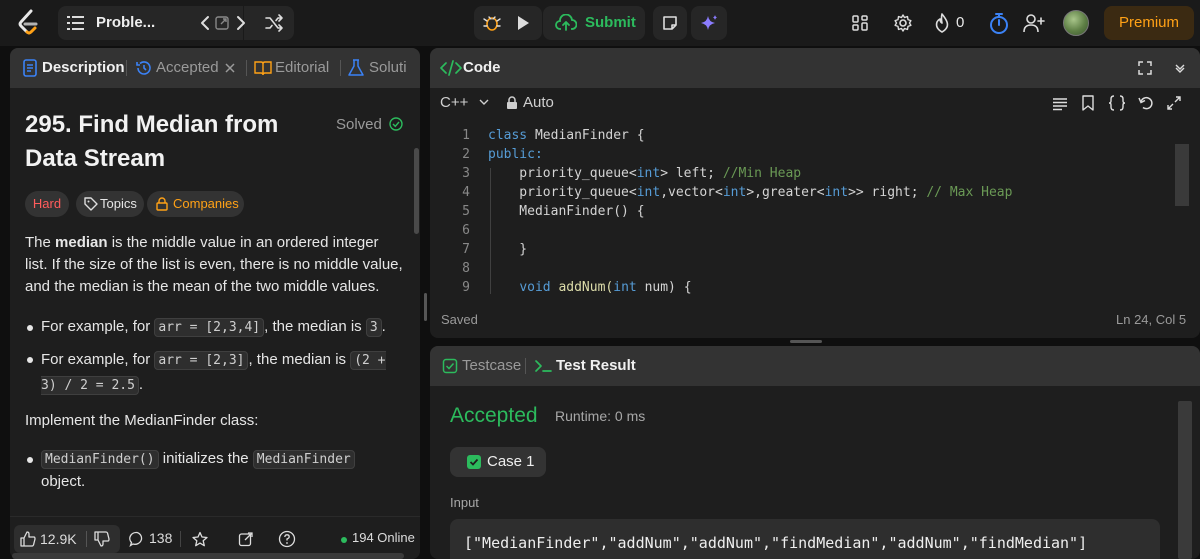  What do you see at coordinates (498, 462) in the screenshot?
I see `case-1-tab: Case 1` at bounding box center [498, 462].